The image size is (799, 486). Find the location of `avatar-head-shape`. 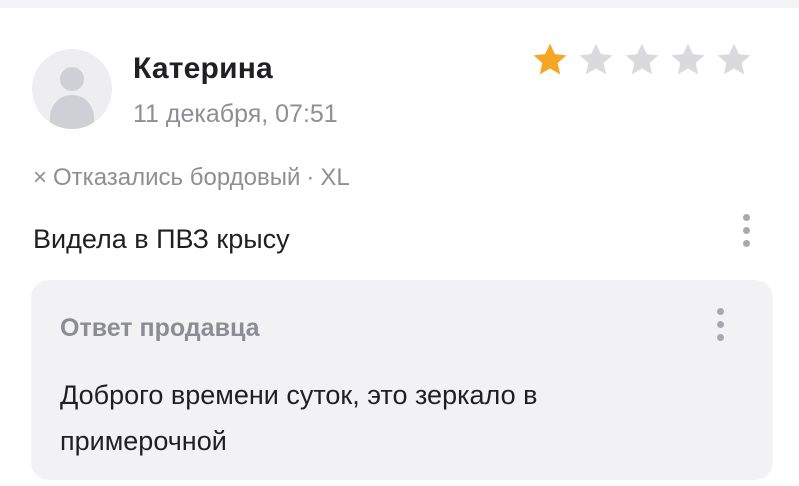

avatar-head-shape is located at coordinates (72, 79).